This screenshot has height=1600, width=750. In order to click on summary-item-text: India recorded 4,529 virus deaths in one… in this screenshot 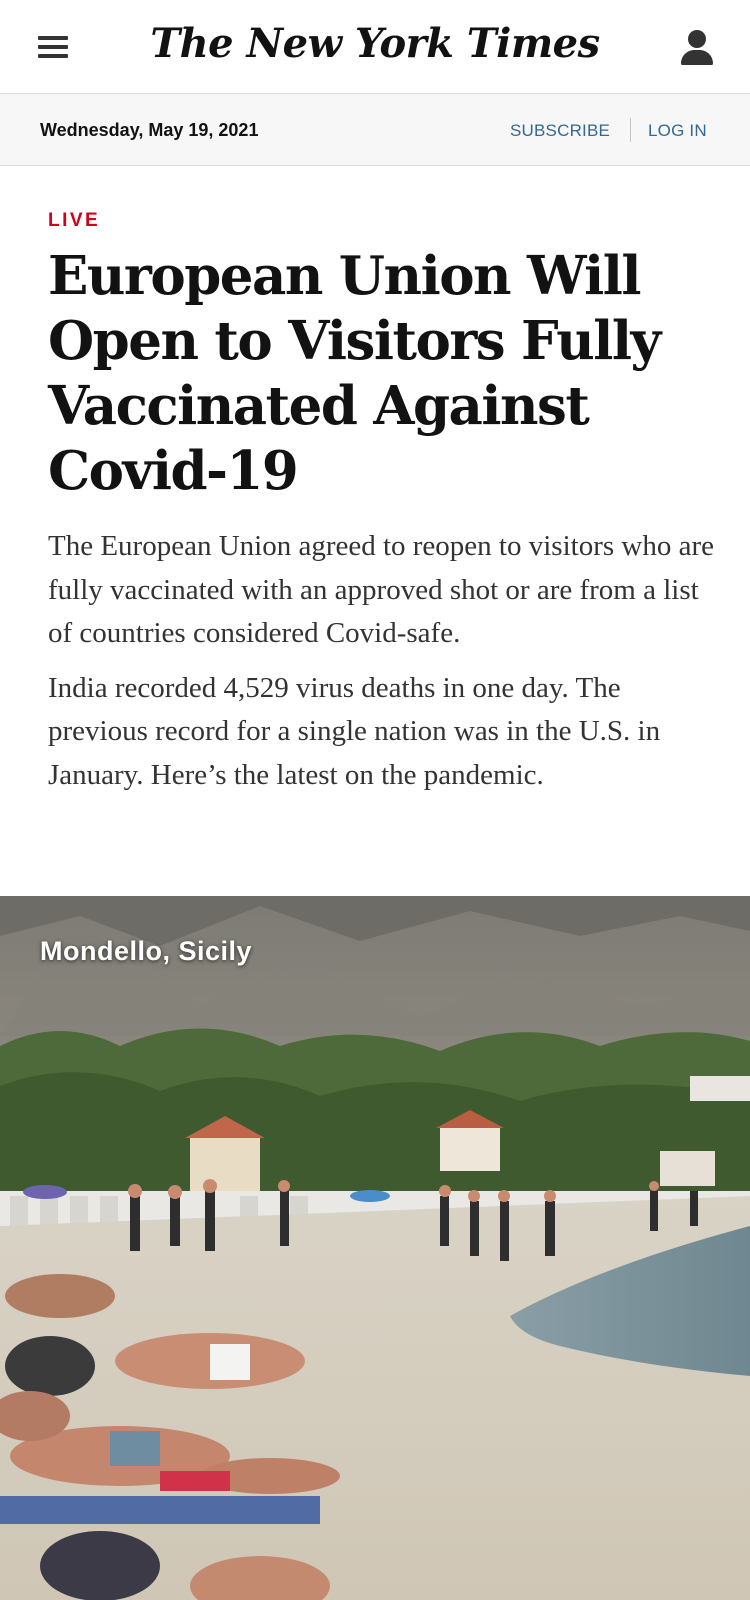, I will do `click(354, 731)`.